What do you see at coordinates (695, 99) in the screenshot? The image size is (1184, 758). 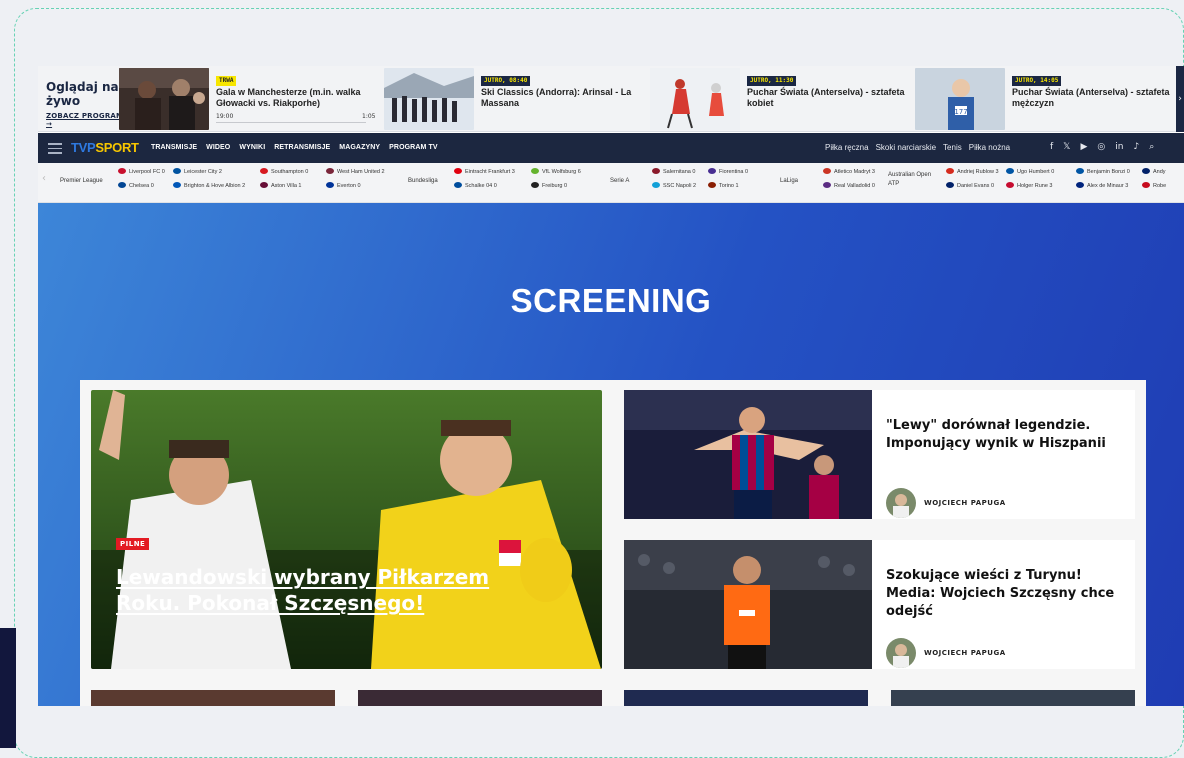 I see `thumbnail-biathlon-women` at bounding box center [695, 99].